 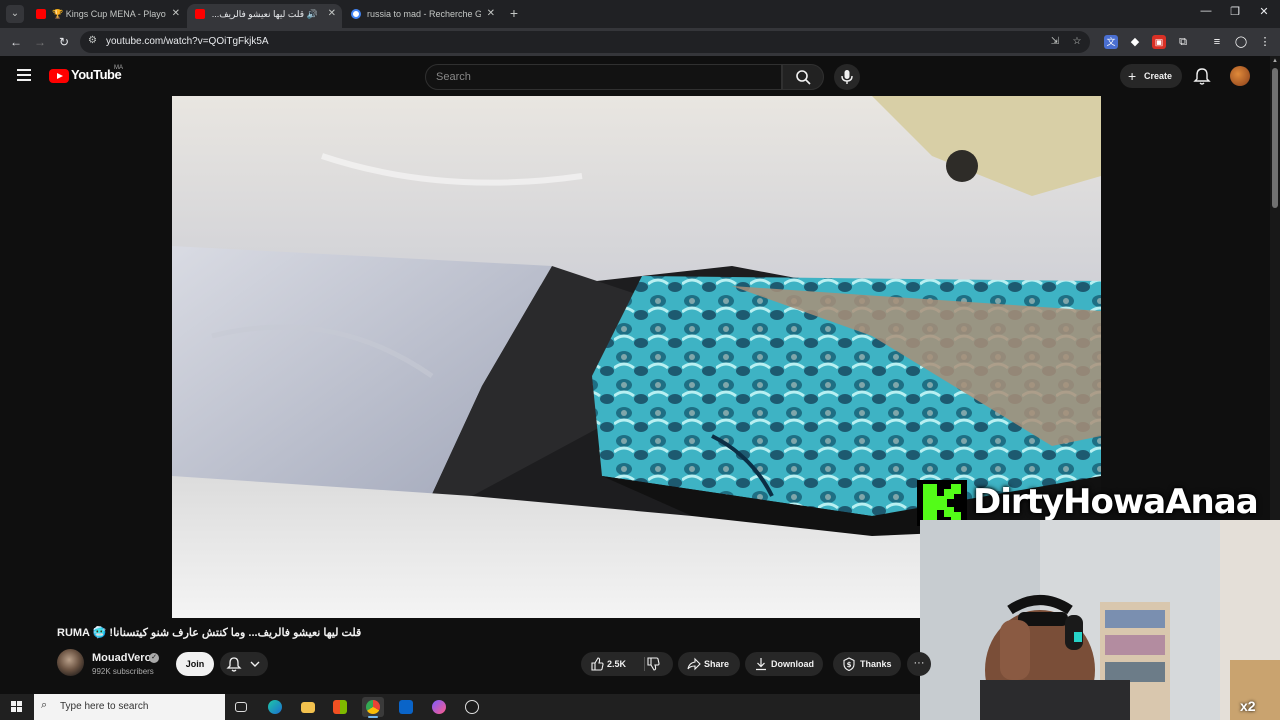 I want to click on channel-avatar, so click(x=70, y=662).